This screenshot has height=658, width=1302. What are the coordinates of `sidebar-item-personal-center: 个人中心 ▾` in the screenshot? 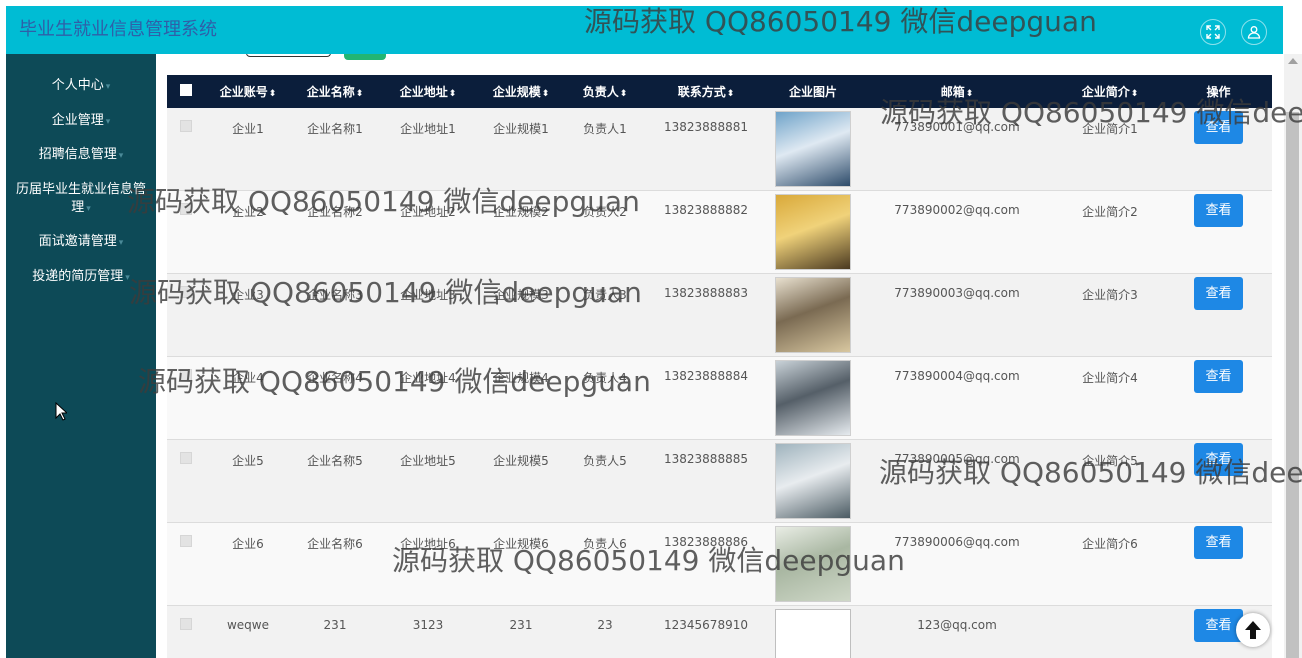 It's located at (81, 86).